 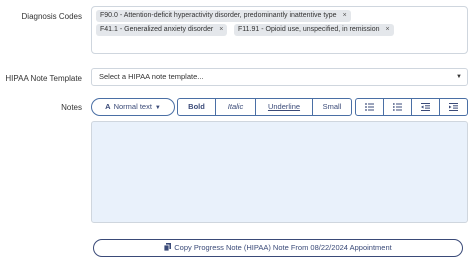 I want to click on diagnosis-chip: F41.1 - Generalized anxiety disorder ×, so click(x=162, y=30).